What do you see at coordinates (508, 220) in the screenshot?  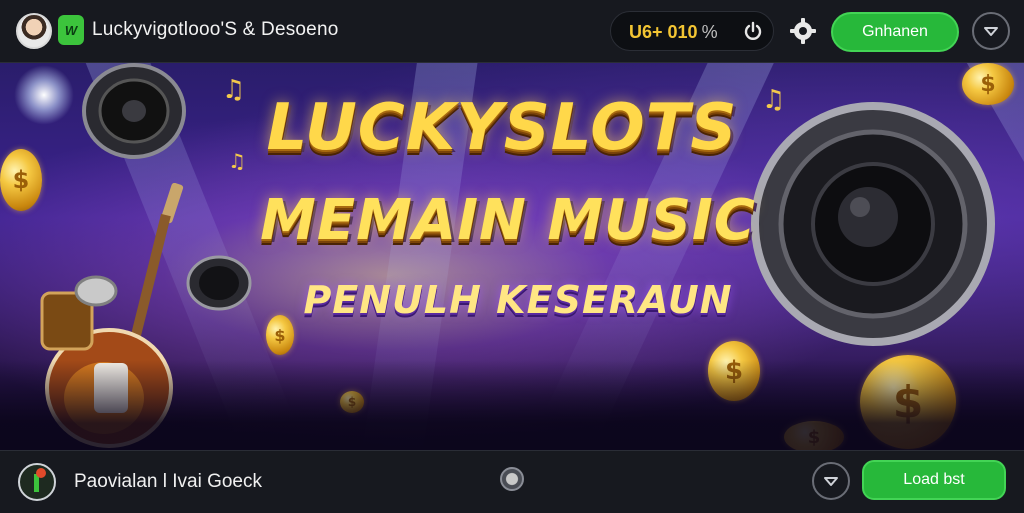 I see `banner-subheadline: MEMAIN MUSIC` at bounding box center [508, 220].